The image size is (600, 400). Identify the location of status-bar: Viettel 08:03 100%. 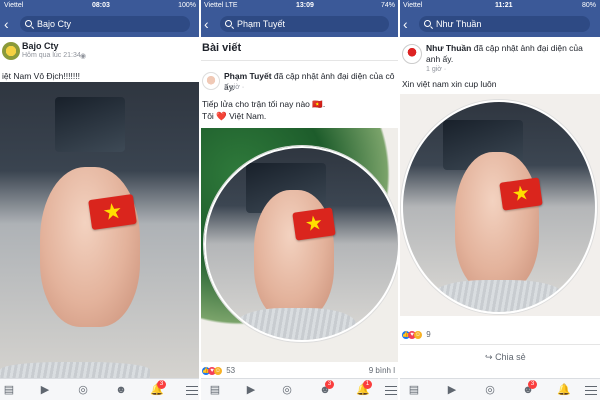
(100, 5).